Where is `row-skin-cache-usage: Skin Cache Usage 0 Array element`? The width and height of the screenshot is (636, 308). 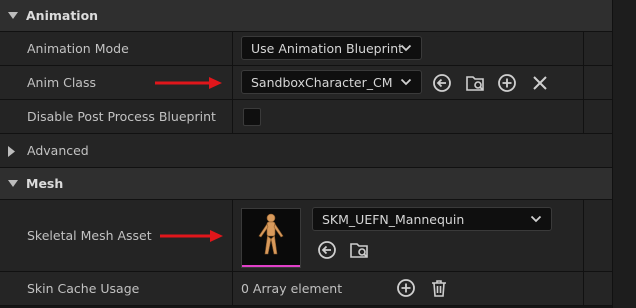 row-skin-cache-usage: Skin Cache Usage 0 Array element is located at coordinates (306, 289).